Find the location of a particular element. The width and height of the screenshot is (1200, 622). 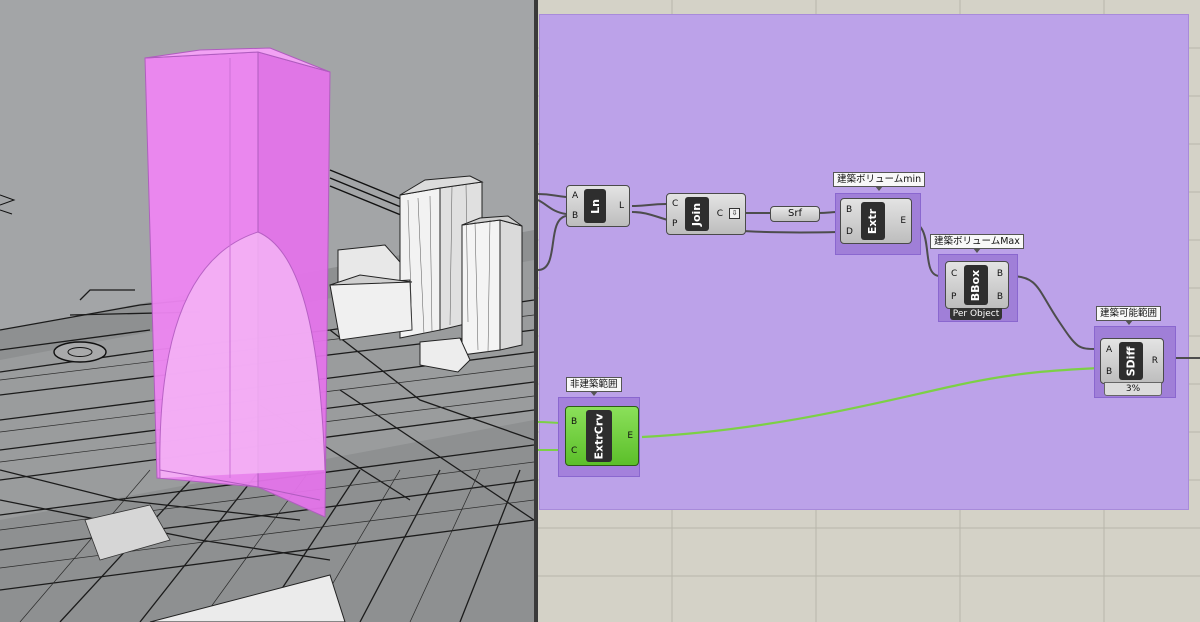

sdiff-component-name: SDiff is located at coordinates (1131, 361).